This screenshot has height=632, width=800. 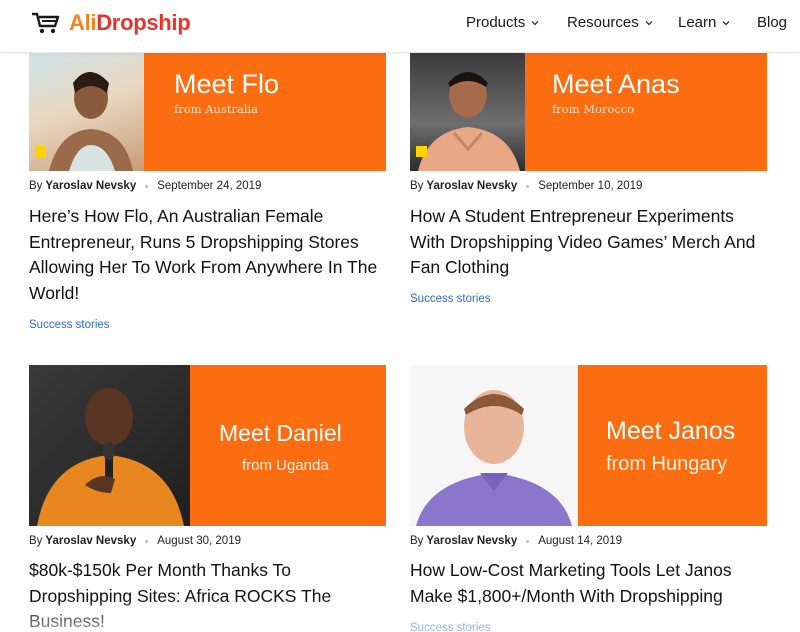 I want to click on shopping-cart-icon, so click(x=46, y=23).